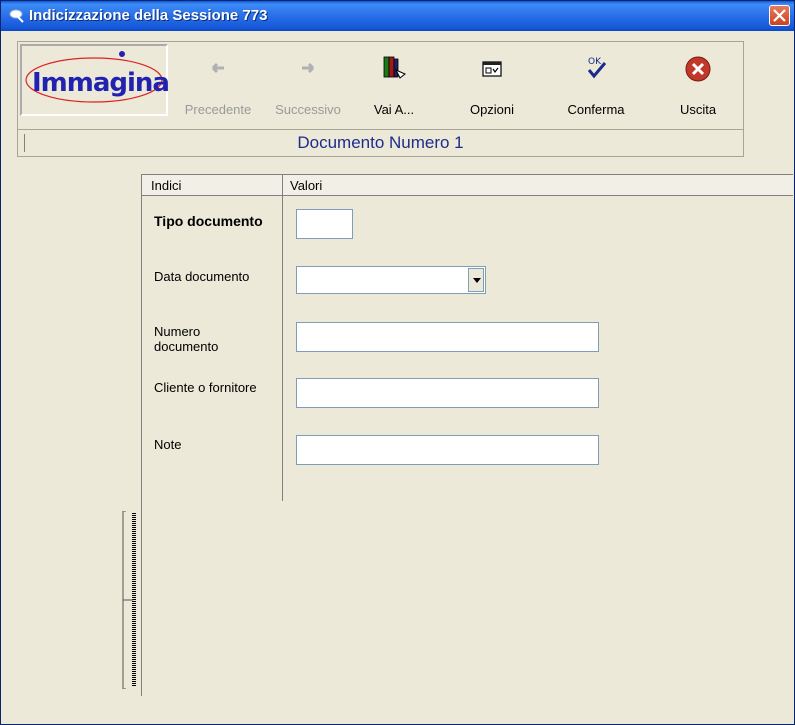 The width and height of the screenshot is (795, 725). Describe the element at coordinates (205, 387) in the screenshot. I see `label-cliente-fornitore: Cliente o fornitore` at that location.